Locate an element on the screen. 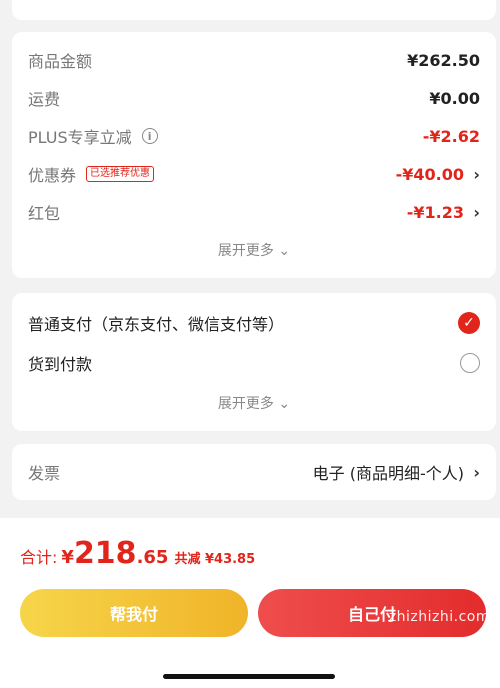  invoice-card: 发票 电子 (商品明细-个人) › is located at coordinates (254, 472).